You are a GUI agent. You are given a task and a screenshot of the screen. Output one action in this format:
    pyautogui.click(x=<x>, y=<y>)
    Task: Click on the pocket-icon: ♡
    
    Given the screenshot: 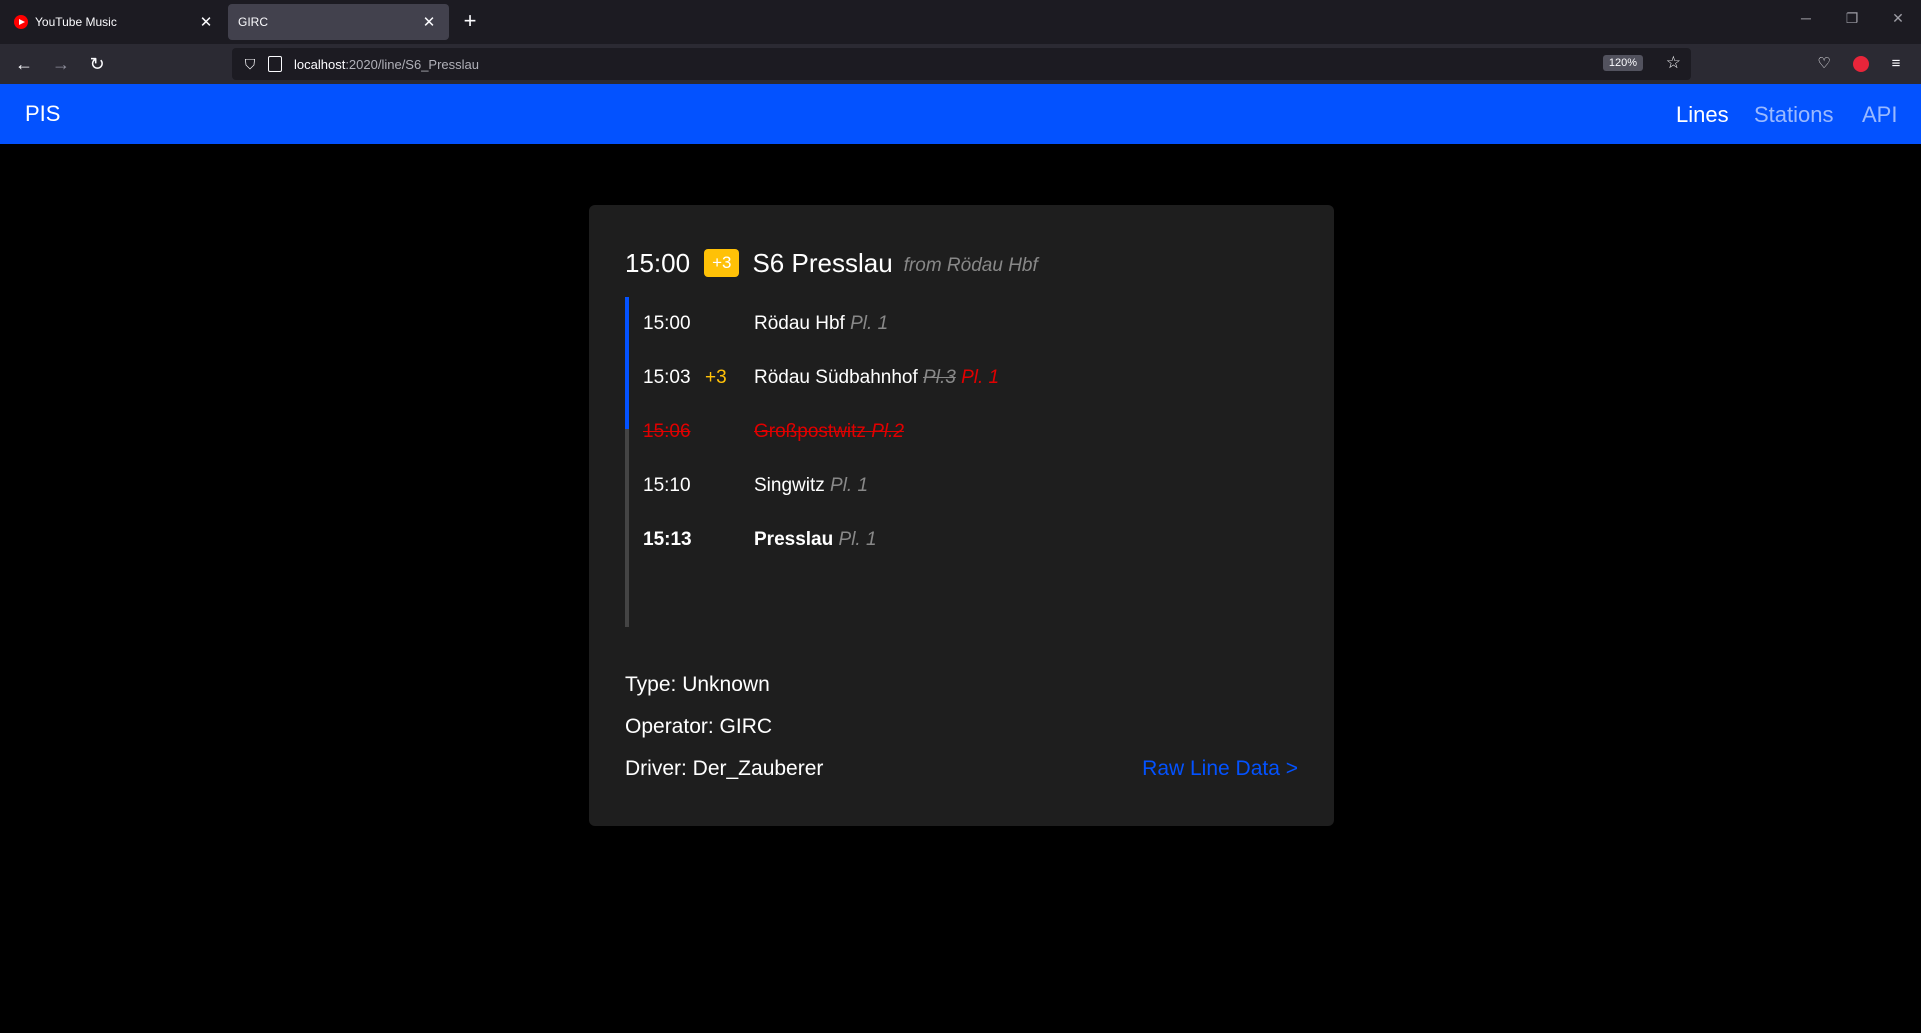 What is the action you would take?
    pyautogui.click(x=1824, y=64)
    